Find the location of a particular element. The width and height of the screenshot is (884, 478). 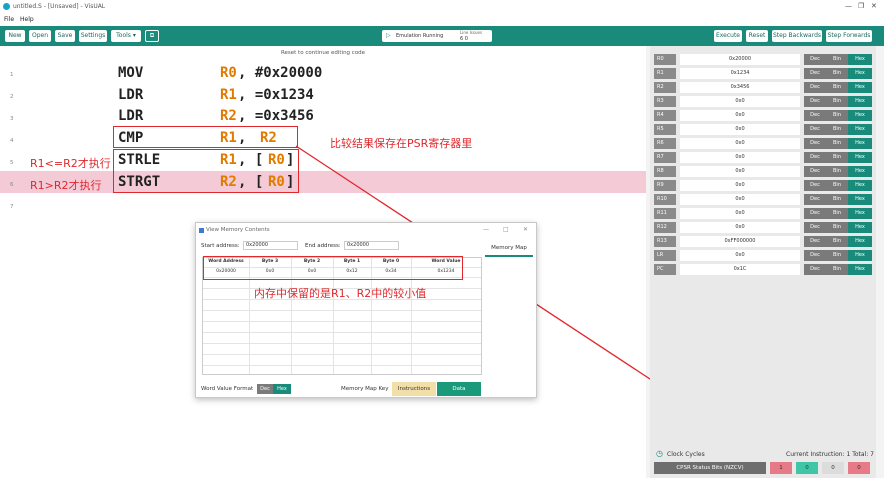

clock-cycles-label: Clock Cycles is located at coordinates (686, 454).